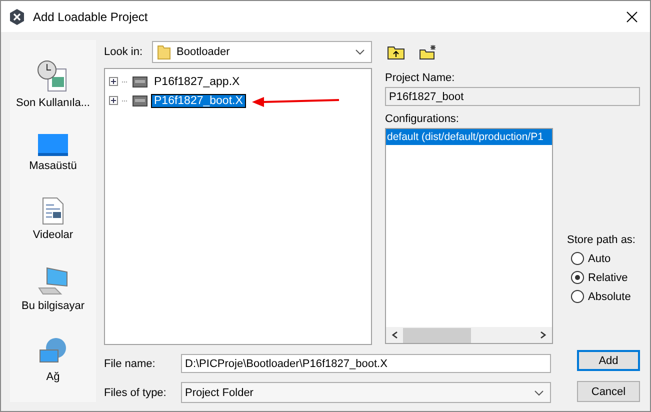  Describe the element at coordinates (91, 17) in the screenshot. I see `window-title: Add Loadable Project` at that location.